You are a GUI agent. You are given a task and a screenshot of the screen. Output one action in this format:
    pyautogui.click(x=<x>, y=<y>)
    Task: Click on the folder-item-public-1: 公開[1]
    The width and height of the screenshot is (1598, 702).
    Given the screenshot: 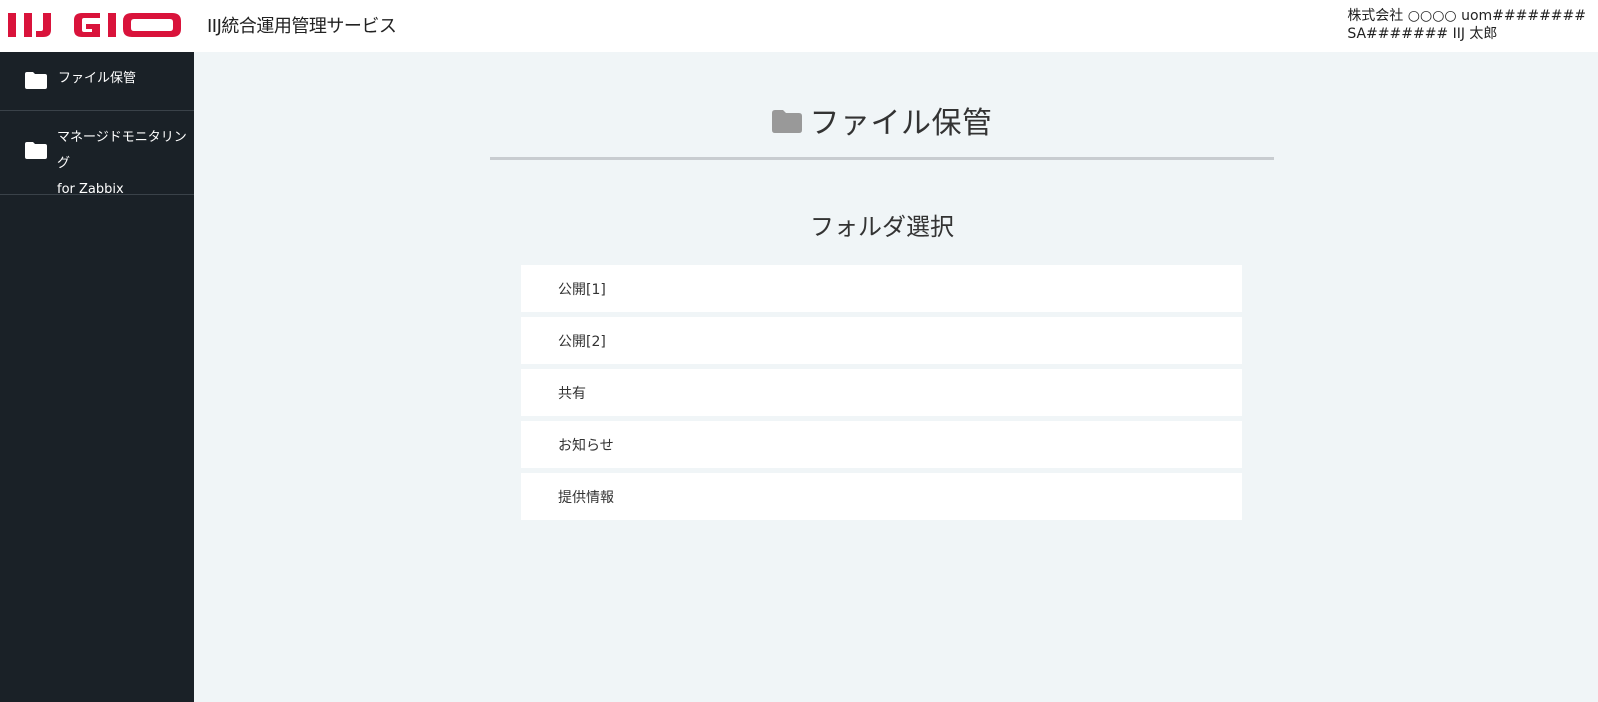 What is the action you would take?
    pyautogui.click(x=881, y=288)
    